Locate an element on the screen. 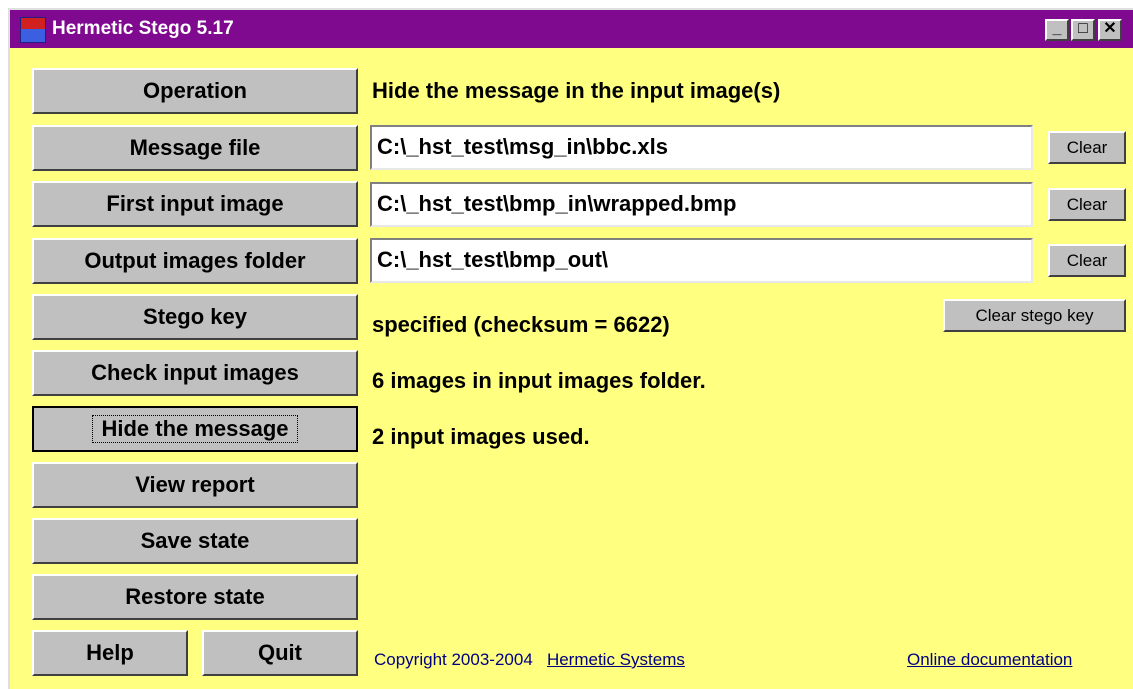  hide-the-message-button: Hide the message is located at coordinates (195, 429).